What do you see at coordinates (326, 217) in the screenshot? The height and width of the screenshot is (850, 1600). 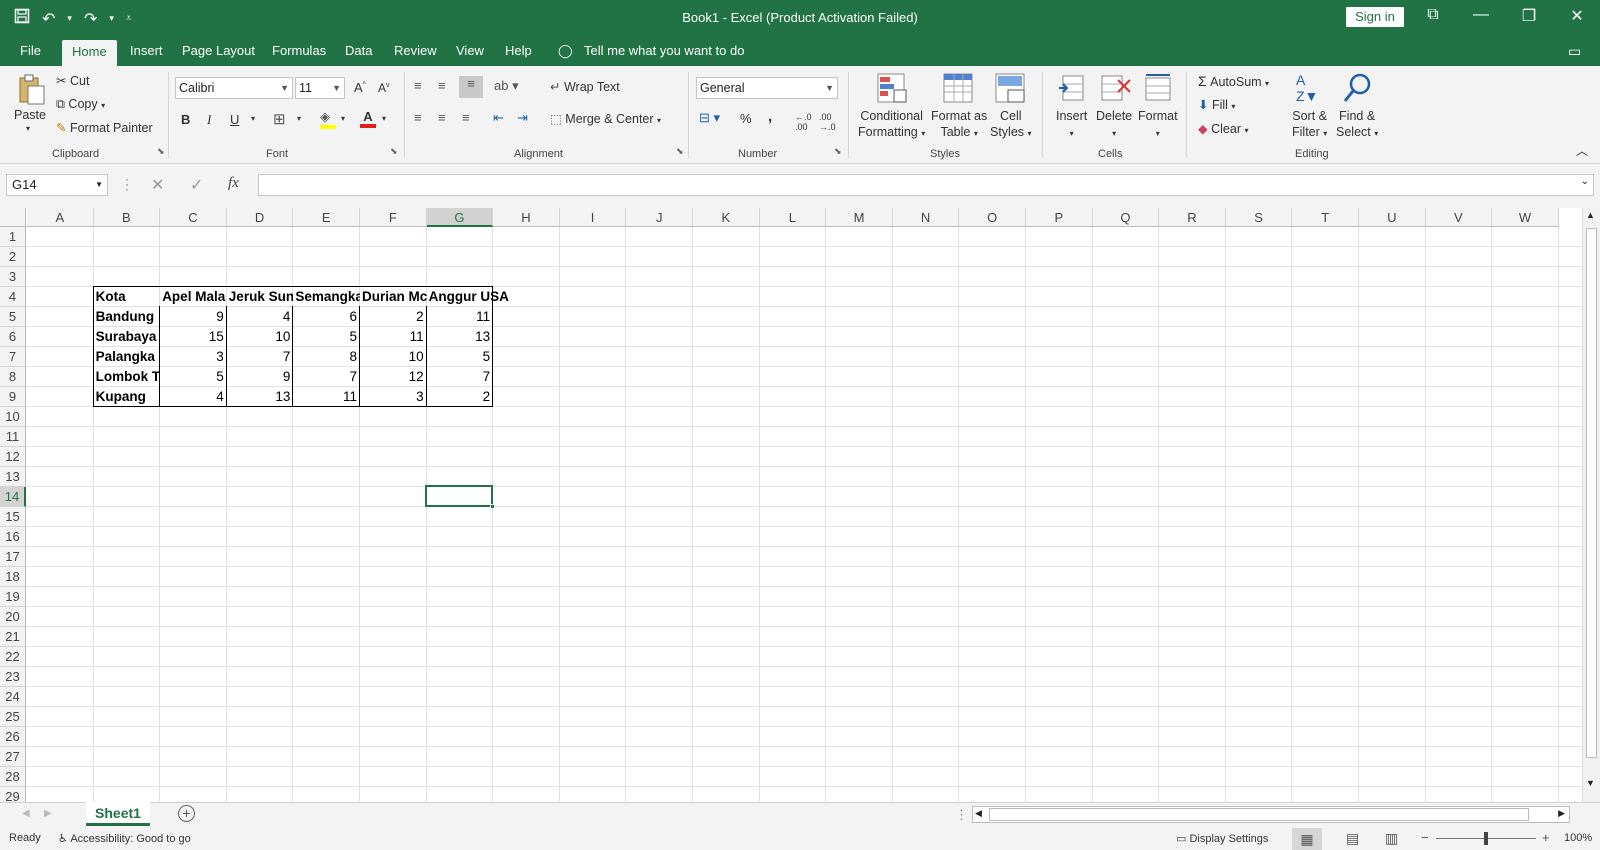 I see `column-header-e: E` at bounding box center [326, 217].